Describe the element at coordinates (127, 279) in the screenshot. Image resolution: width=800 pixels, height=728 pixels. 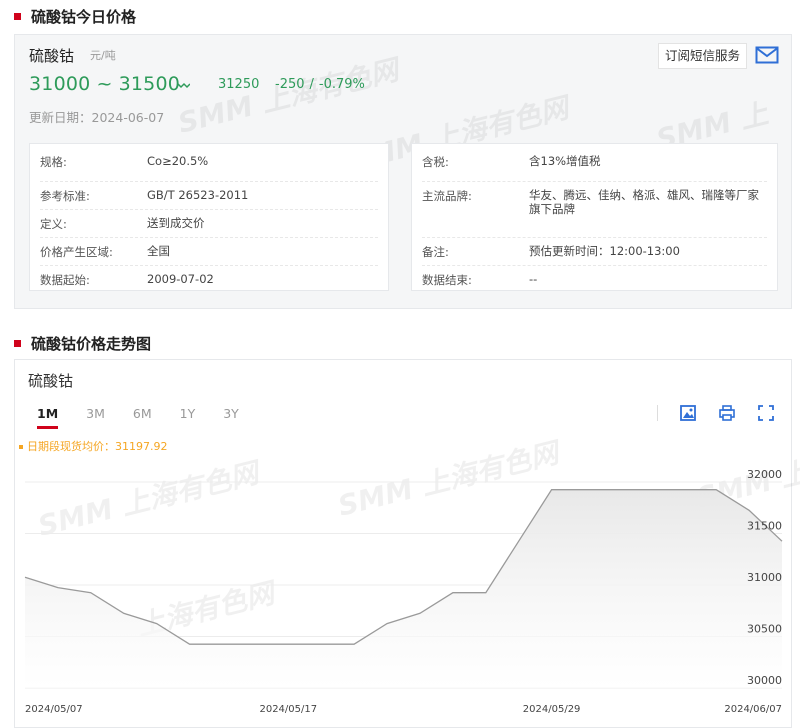
I see `info-row: 数据起始: 2009-07-02` at that location.